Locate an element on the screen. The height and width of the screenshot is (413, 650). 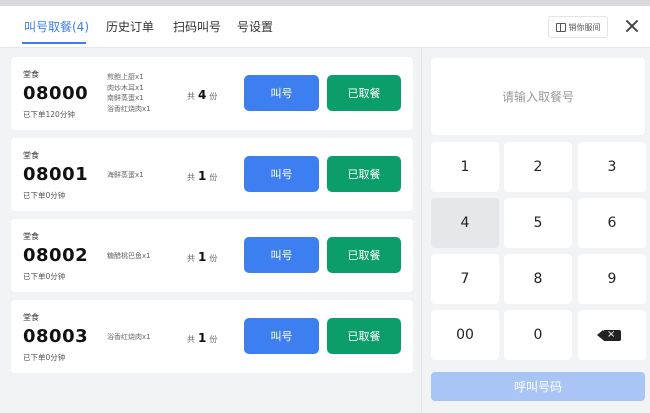
key-3: 3 is located at coordinates (612, 167).